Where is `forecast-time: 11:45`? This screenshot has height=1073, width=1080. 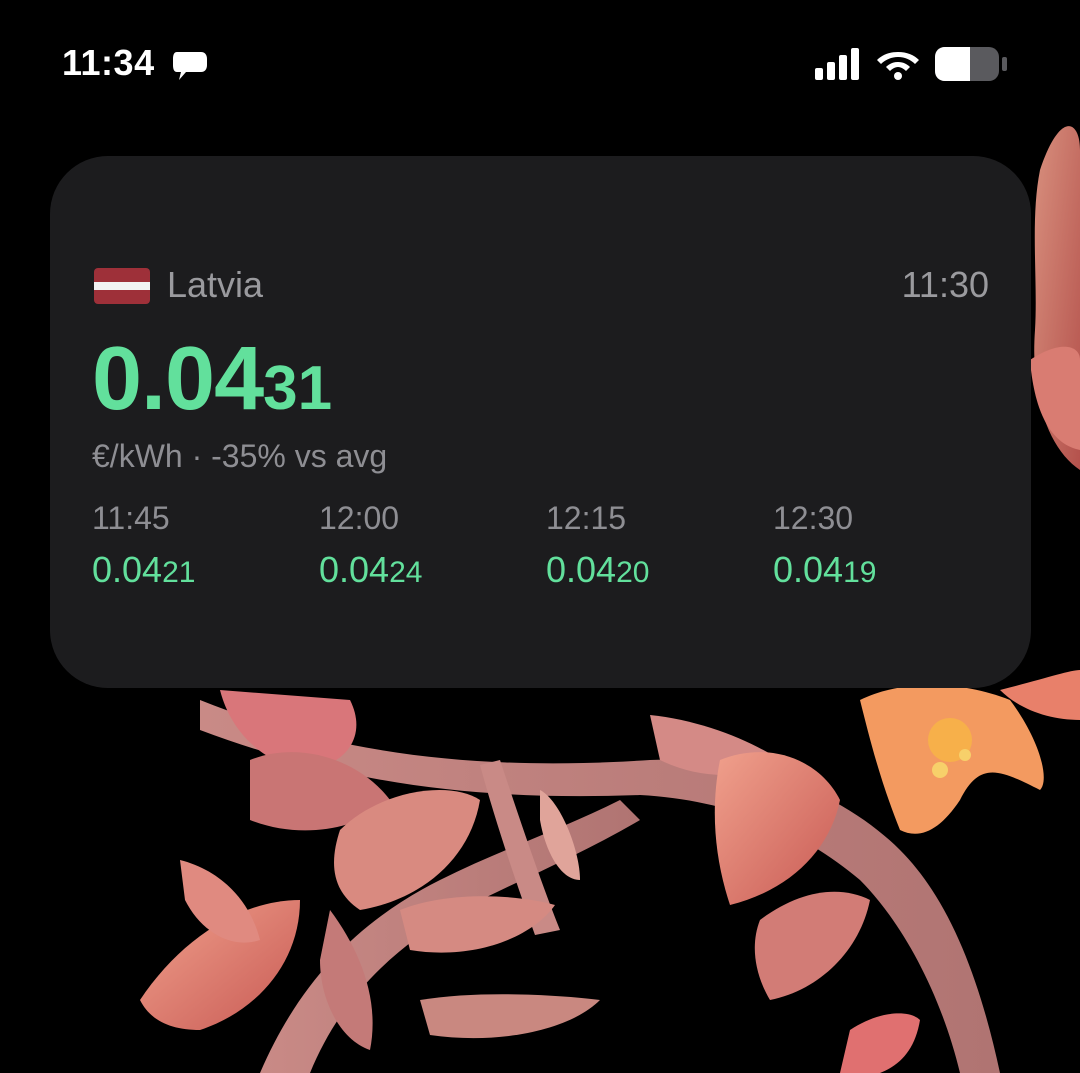 forecast-time: 11:45 is located at coordinates (131, 518).